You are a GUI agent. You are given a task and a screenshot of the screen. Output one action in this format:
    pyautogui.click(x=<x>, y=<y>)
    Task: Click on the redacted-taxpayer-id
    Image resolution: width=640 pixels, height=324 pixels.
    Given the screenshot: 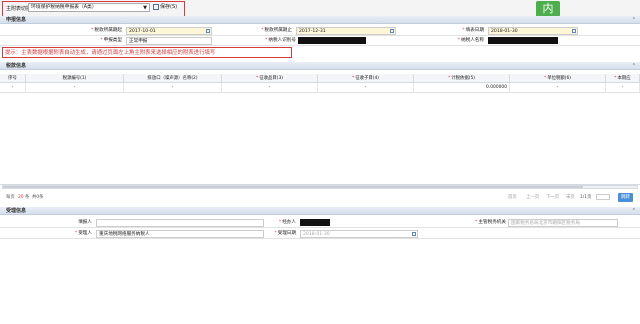 What is the action you would take?
    pyautogui.click(x=332, y=40)
    